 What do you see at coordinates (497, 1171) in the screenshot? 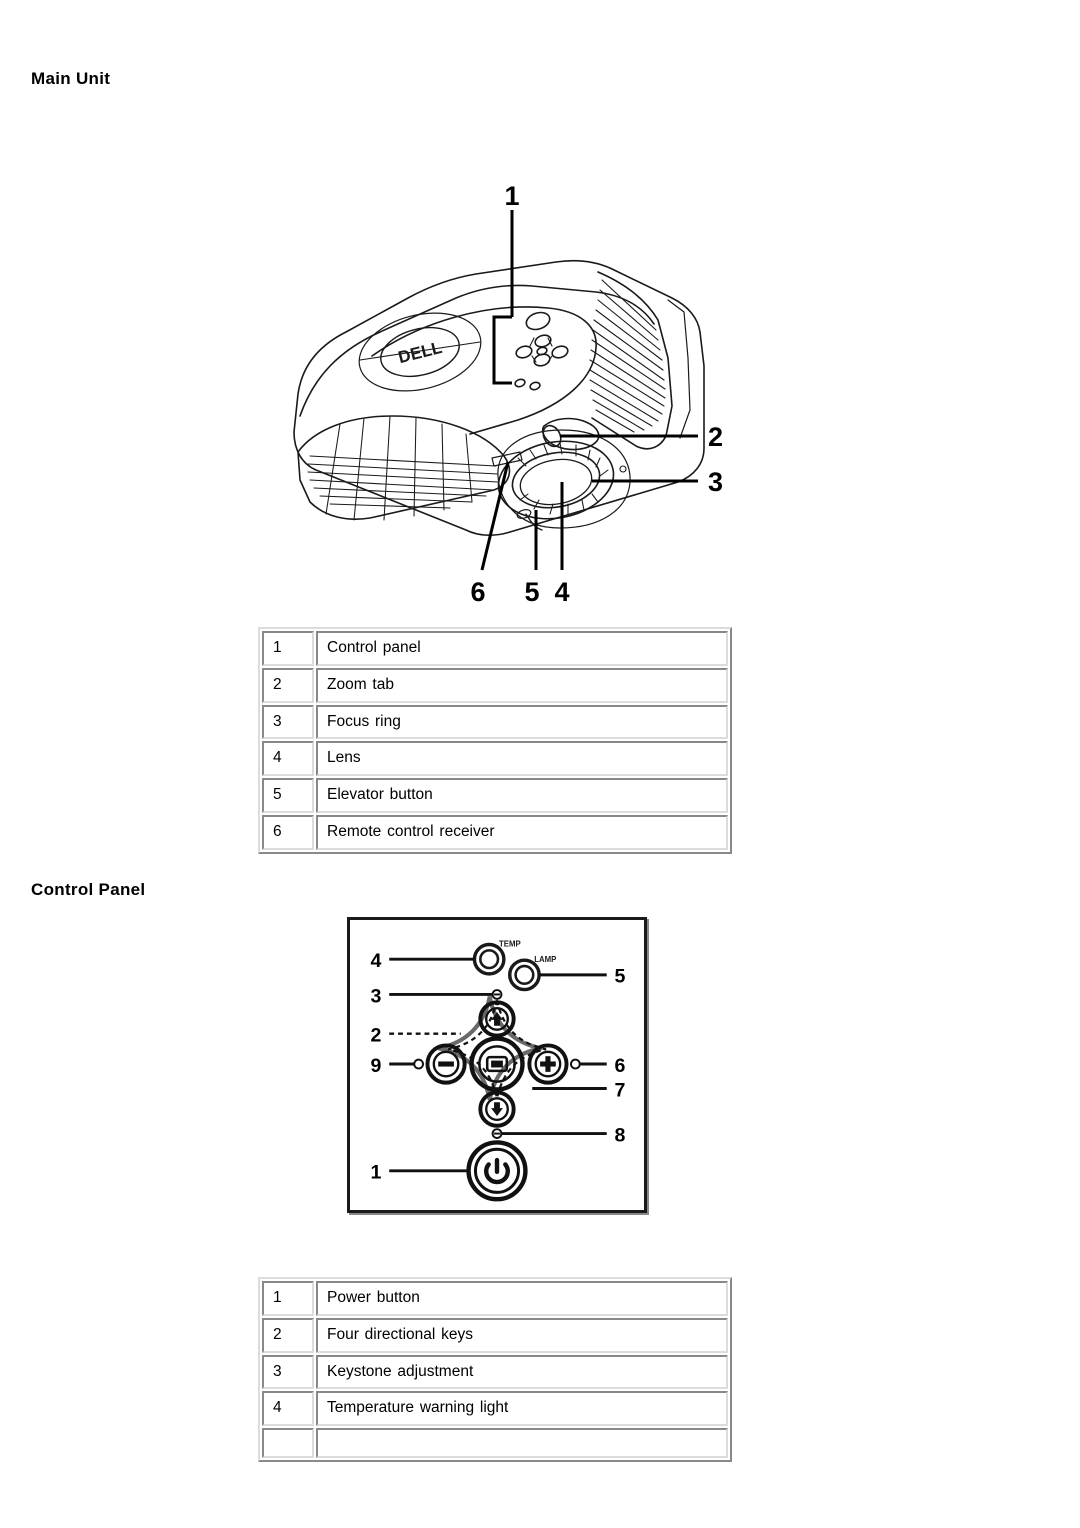
I see `power-button-icon` at bounding box center [497, 1171].